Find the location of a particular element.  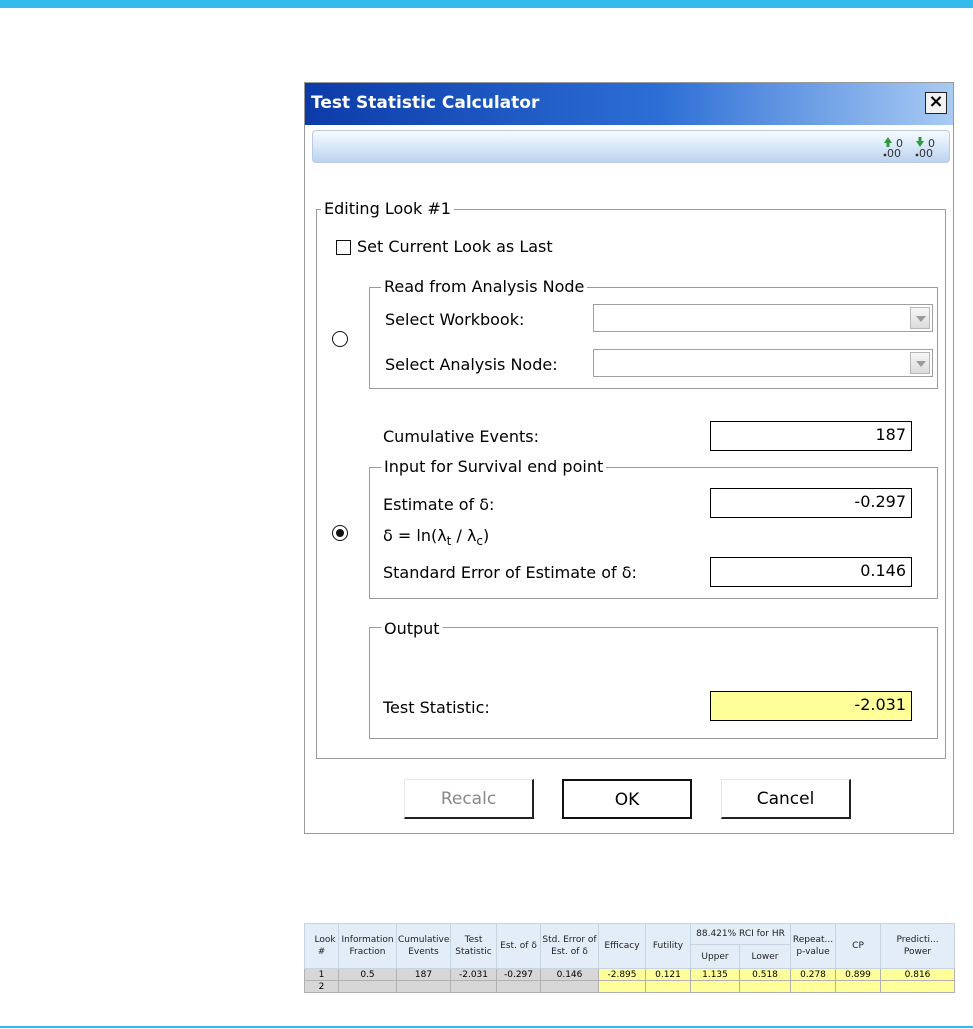

top-accent-stripe is located at coordinates (486, 4).